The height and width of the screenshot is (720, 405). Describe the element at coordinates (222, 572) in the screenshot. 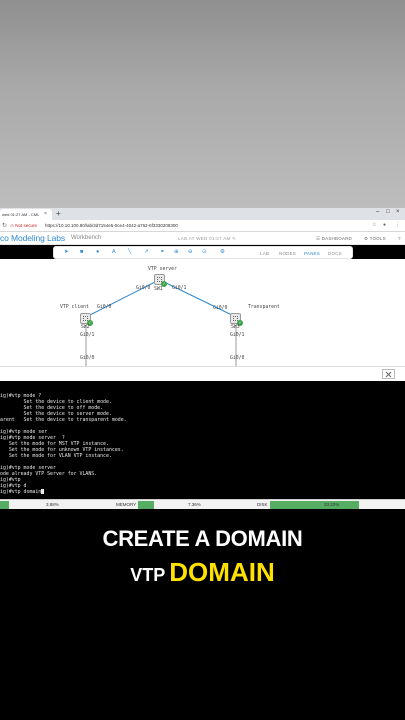

I see `caption-highlight: DOMAIN` at that location.